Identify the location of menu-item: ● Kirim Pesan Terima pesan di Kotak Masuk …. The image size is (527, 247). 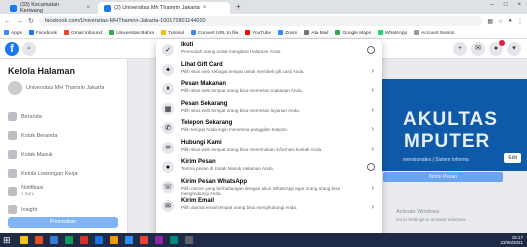
(269, 168).